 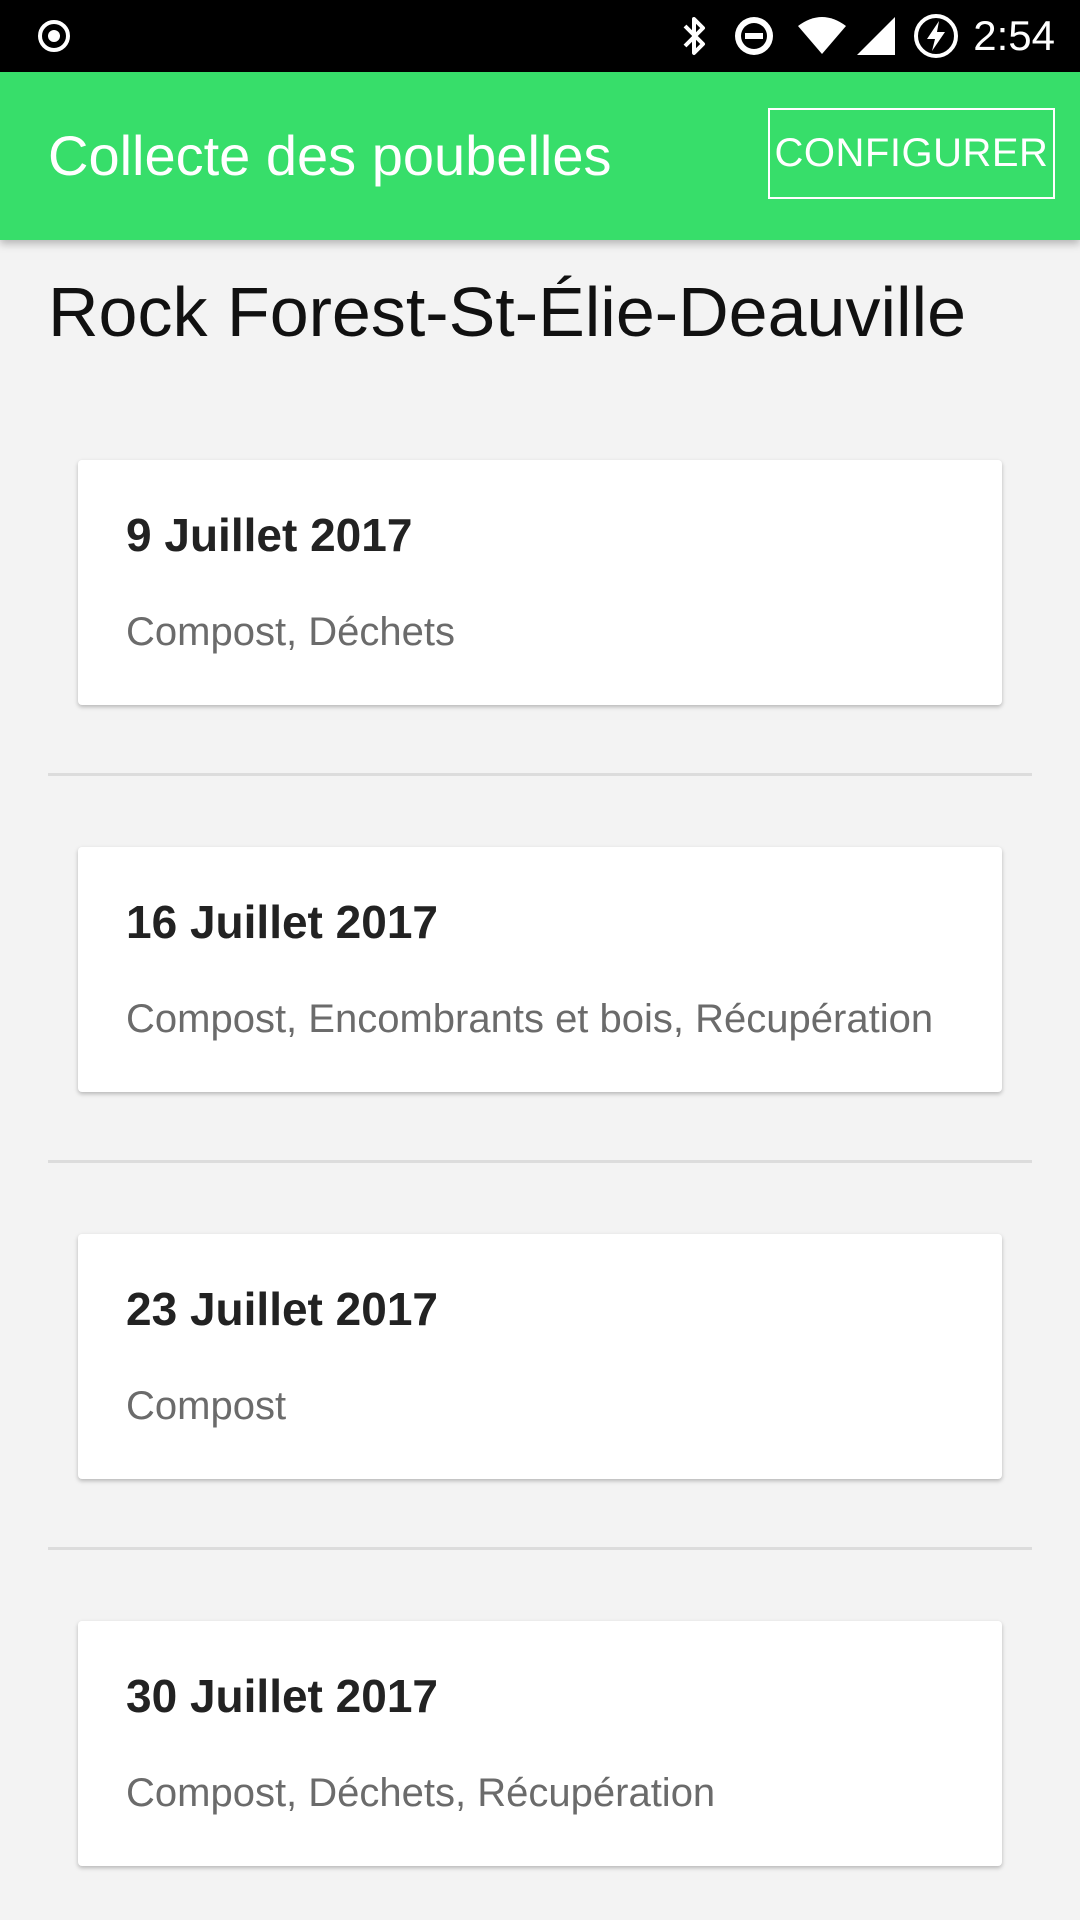 What do you see at coordinates (694, 36) in the screenshot?
I see `bluetooth-icon` at bounding box center [694, 36].